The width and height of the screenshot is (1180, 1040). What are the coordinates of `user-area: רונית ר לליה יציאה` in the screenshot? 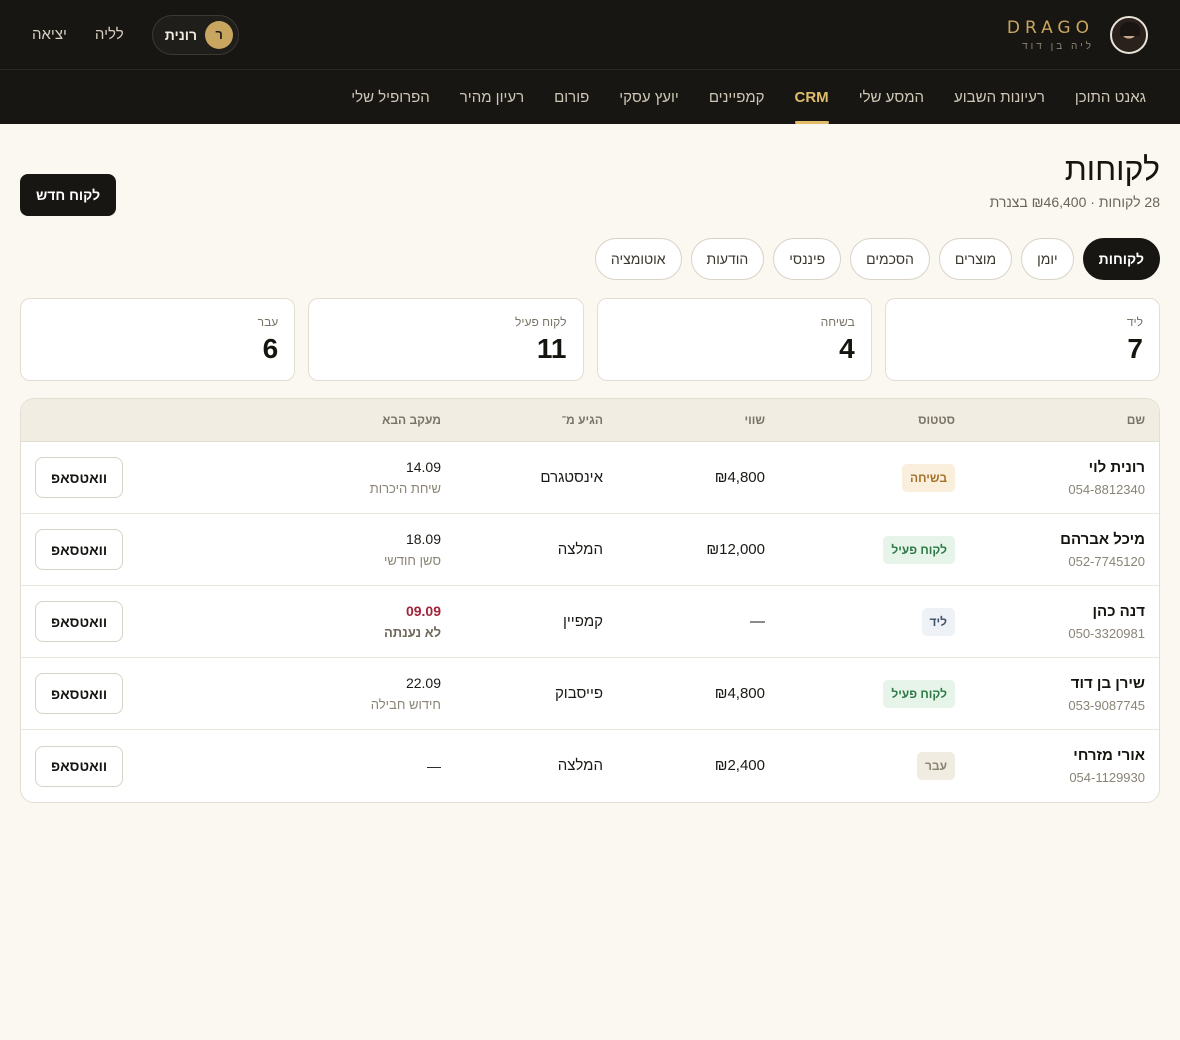 It's located at (136, 34).